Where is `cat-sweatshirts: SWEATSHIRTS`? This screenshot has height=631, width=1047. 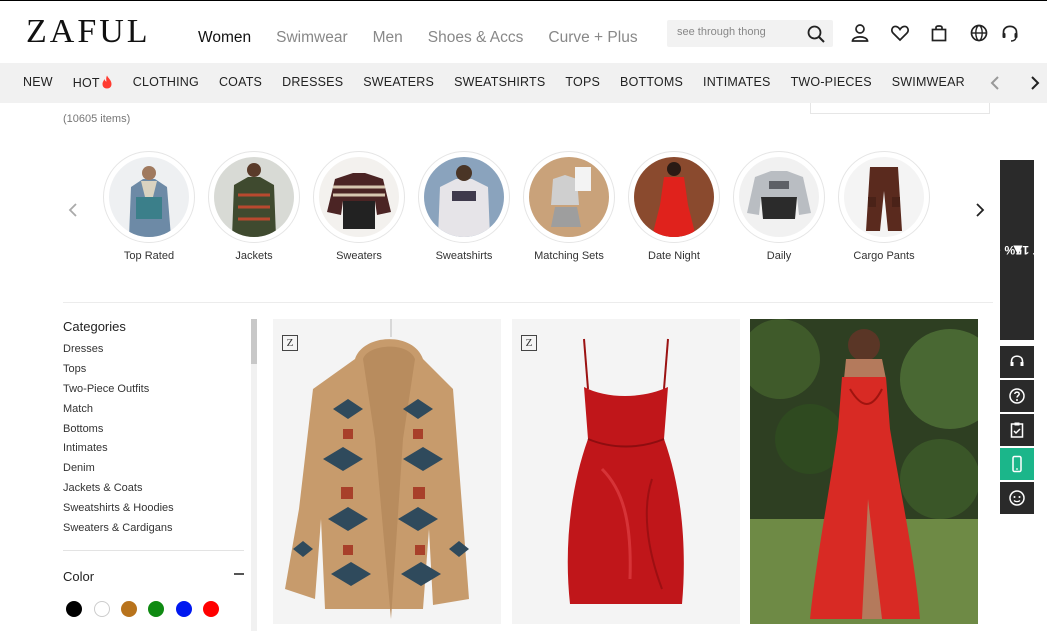
cat-sweatshirts: SWEATSHIRTS is located at coordinates (499, 82).